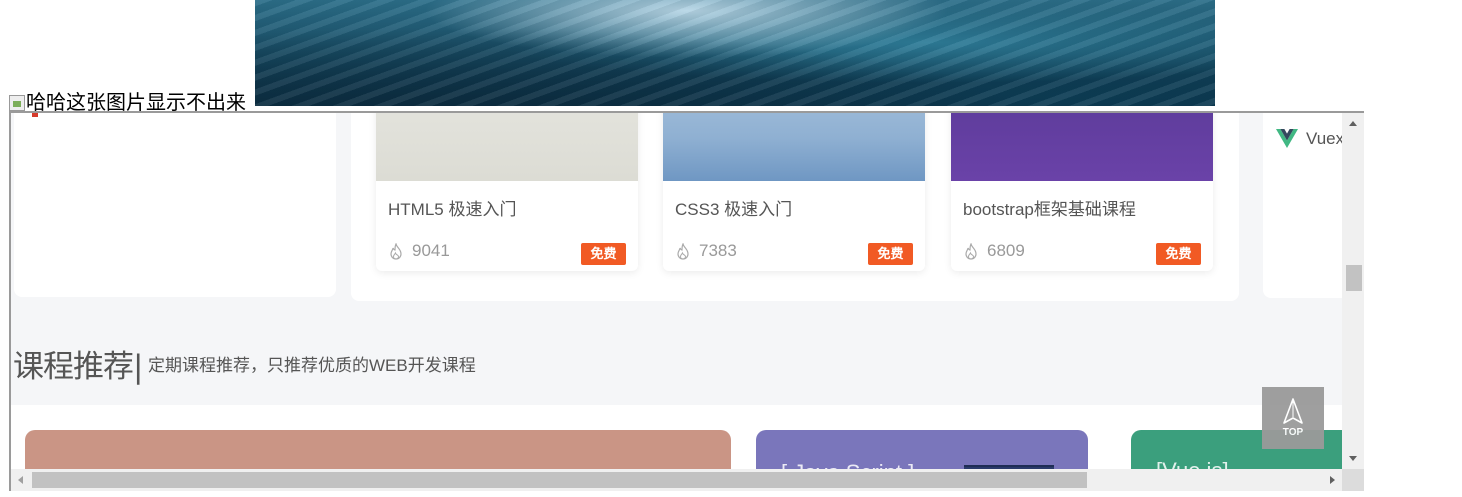 Image resolution: width=1462 pixels, height=497 pixels. What do you see at coordinates (735, 53) in the screenshot?
I see `hero-image` at bounding box center [735, 53].